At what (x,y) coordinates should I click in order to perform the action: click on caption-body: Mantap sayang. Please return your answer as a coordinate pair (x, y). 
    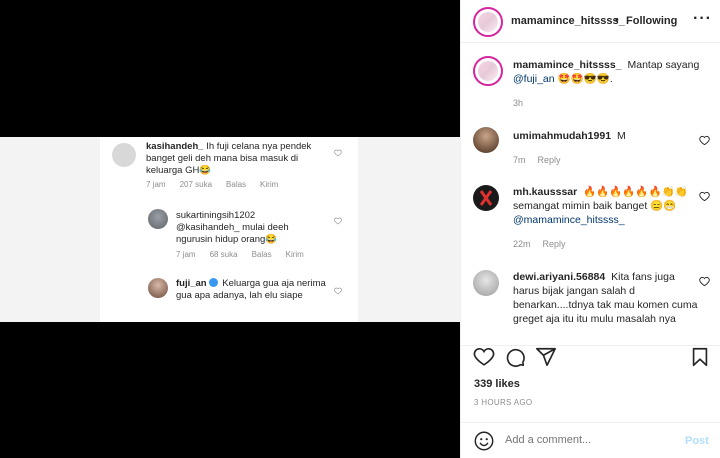
    Looking at the image, I should click on (663, 65).